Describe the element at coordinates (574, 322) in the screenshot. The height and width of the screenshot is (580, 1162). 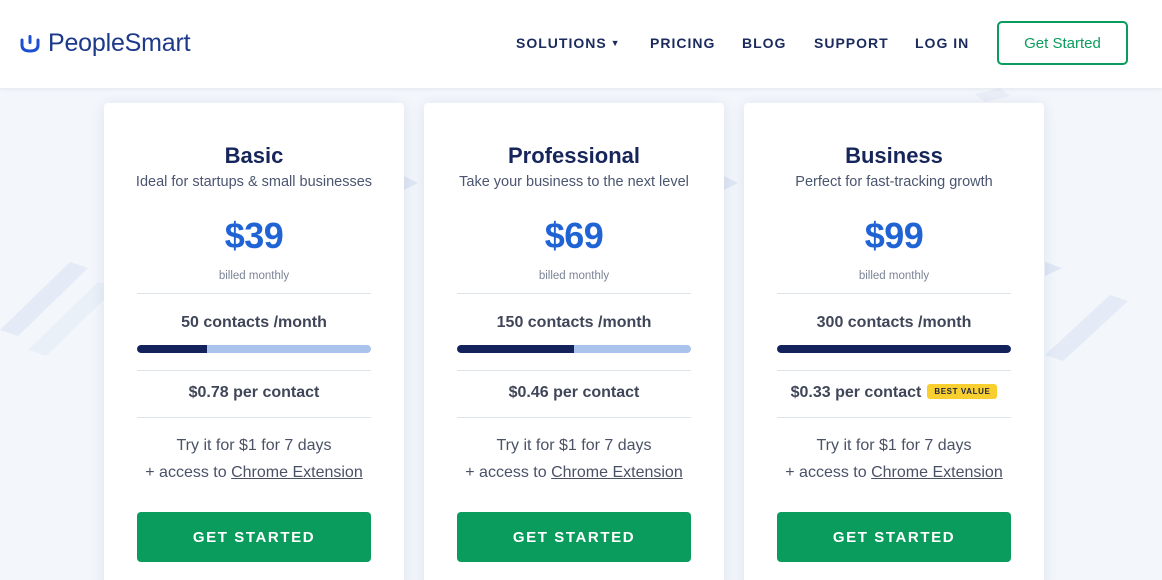
I see `plan-contacts: 150 contacts /month` at that location.